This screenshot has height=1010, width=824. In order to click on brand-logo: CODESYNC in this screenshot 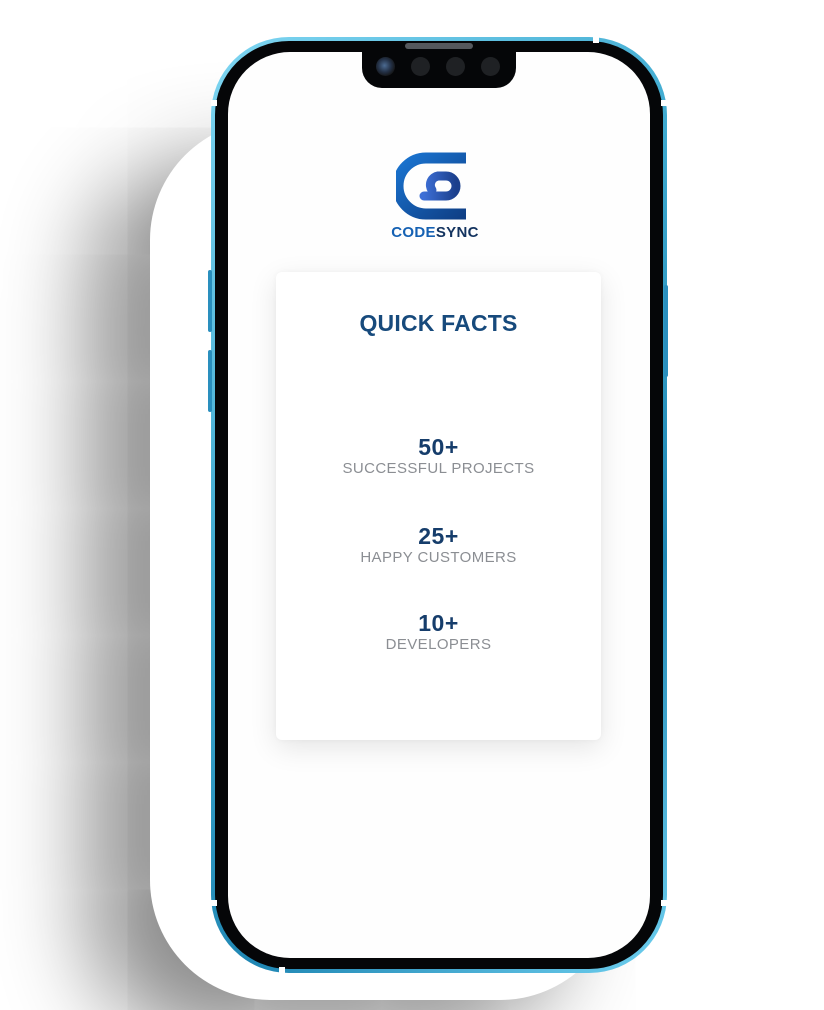, I will do `click(435, 197)`.